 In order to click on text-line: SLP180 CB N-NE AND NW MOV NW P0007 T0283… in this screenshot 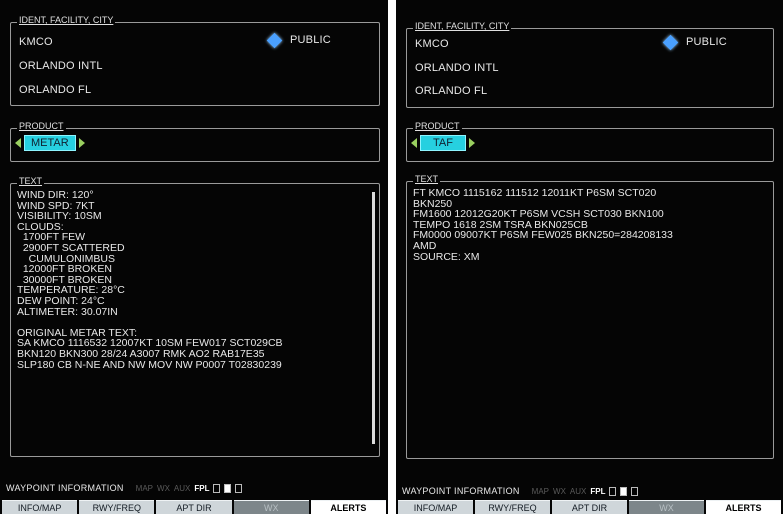, I will do `click(149, 364)`.